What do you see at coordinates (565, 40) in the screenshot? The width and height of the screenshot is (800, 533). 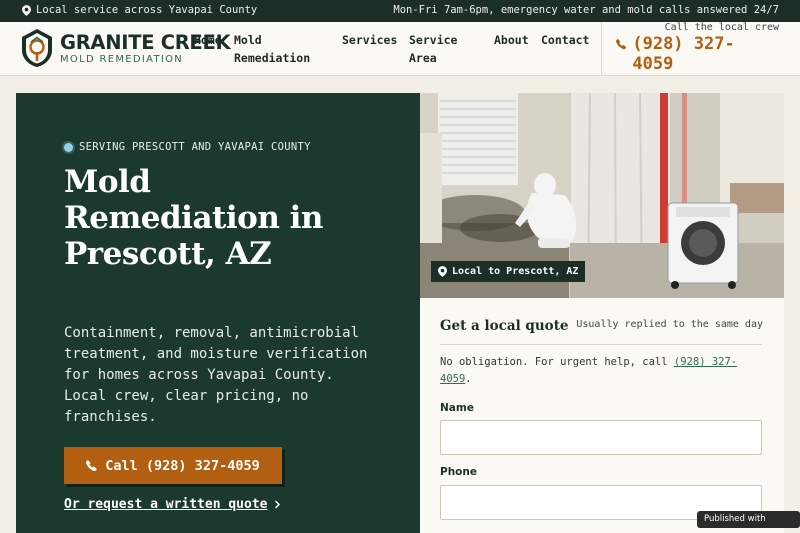 I see `nav-contact: Contact` at bounding box center [565, 40].